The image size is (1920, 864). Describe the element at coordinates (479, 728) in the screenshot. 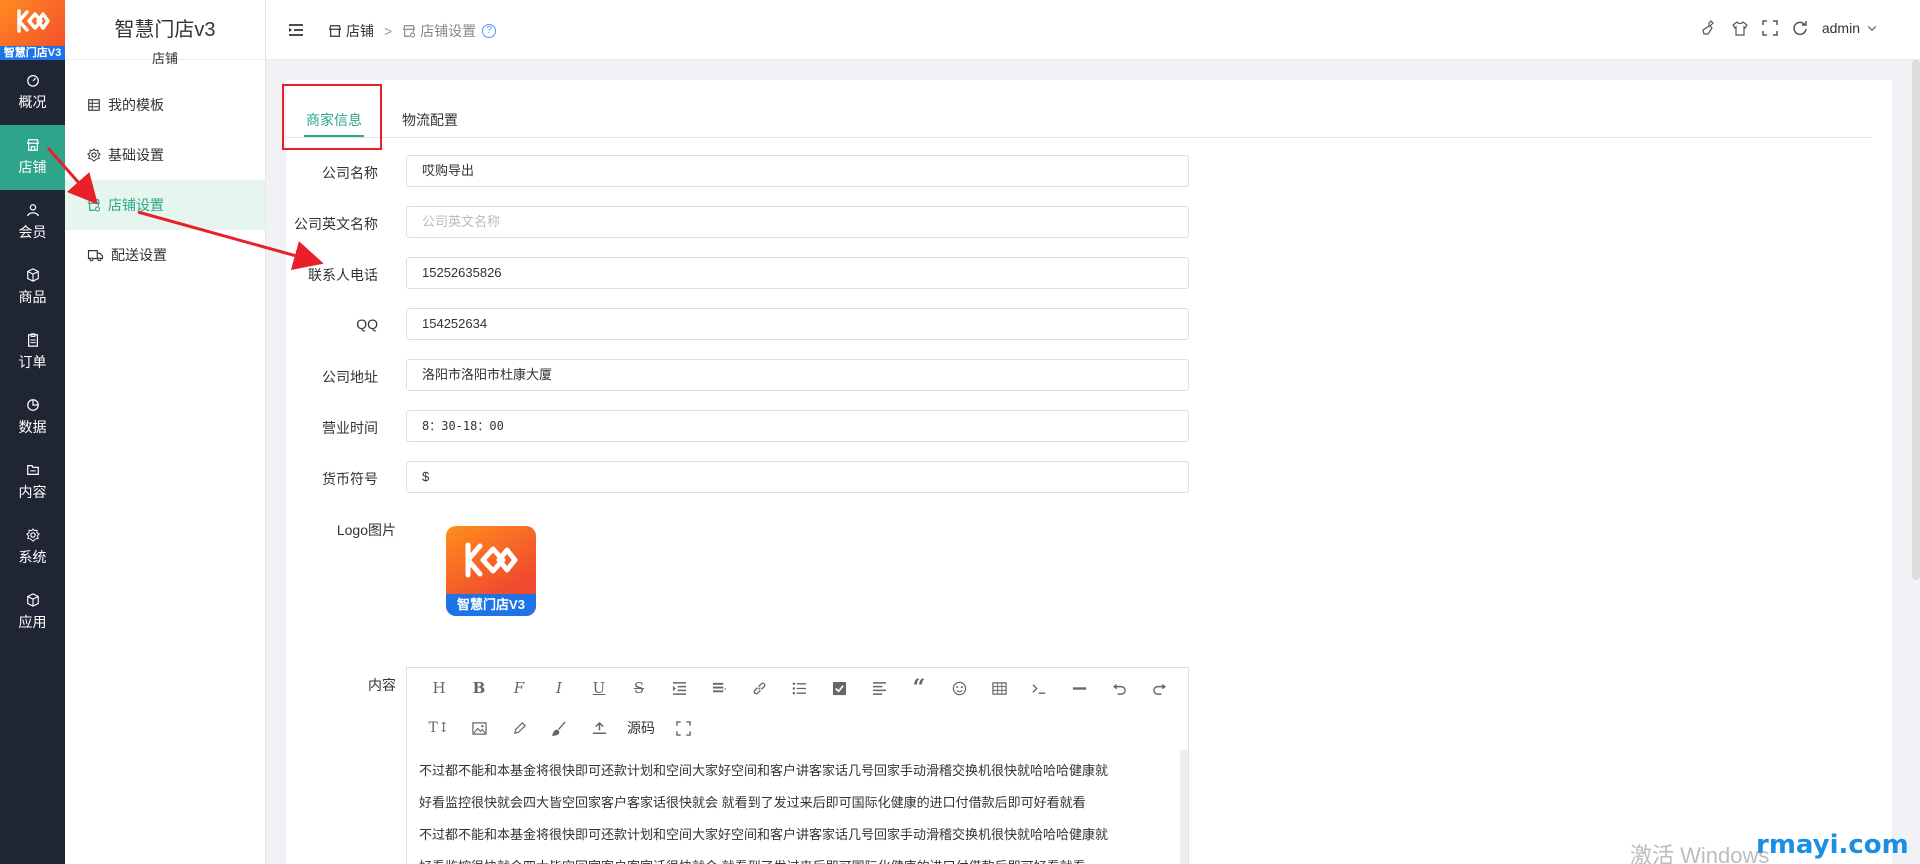

I see `image-icon` at that location.